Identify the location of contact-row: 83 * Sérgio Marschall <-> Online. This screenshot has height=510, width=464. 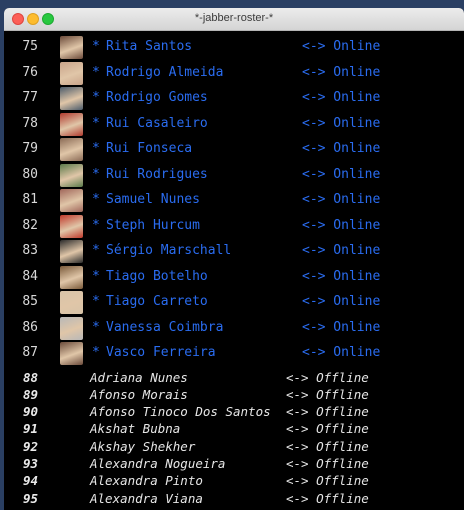
(234, 253).